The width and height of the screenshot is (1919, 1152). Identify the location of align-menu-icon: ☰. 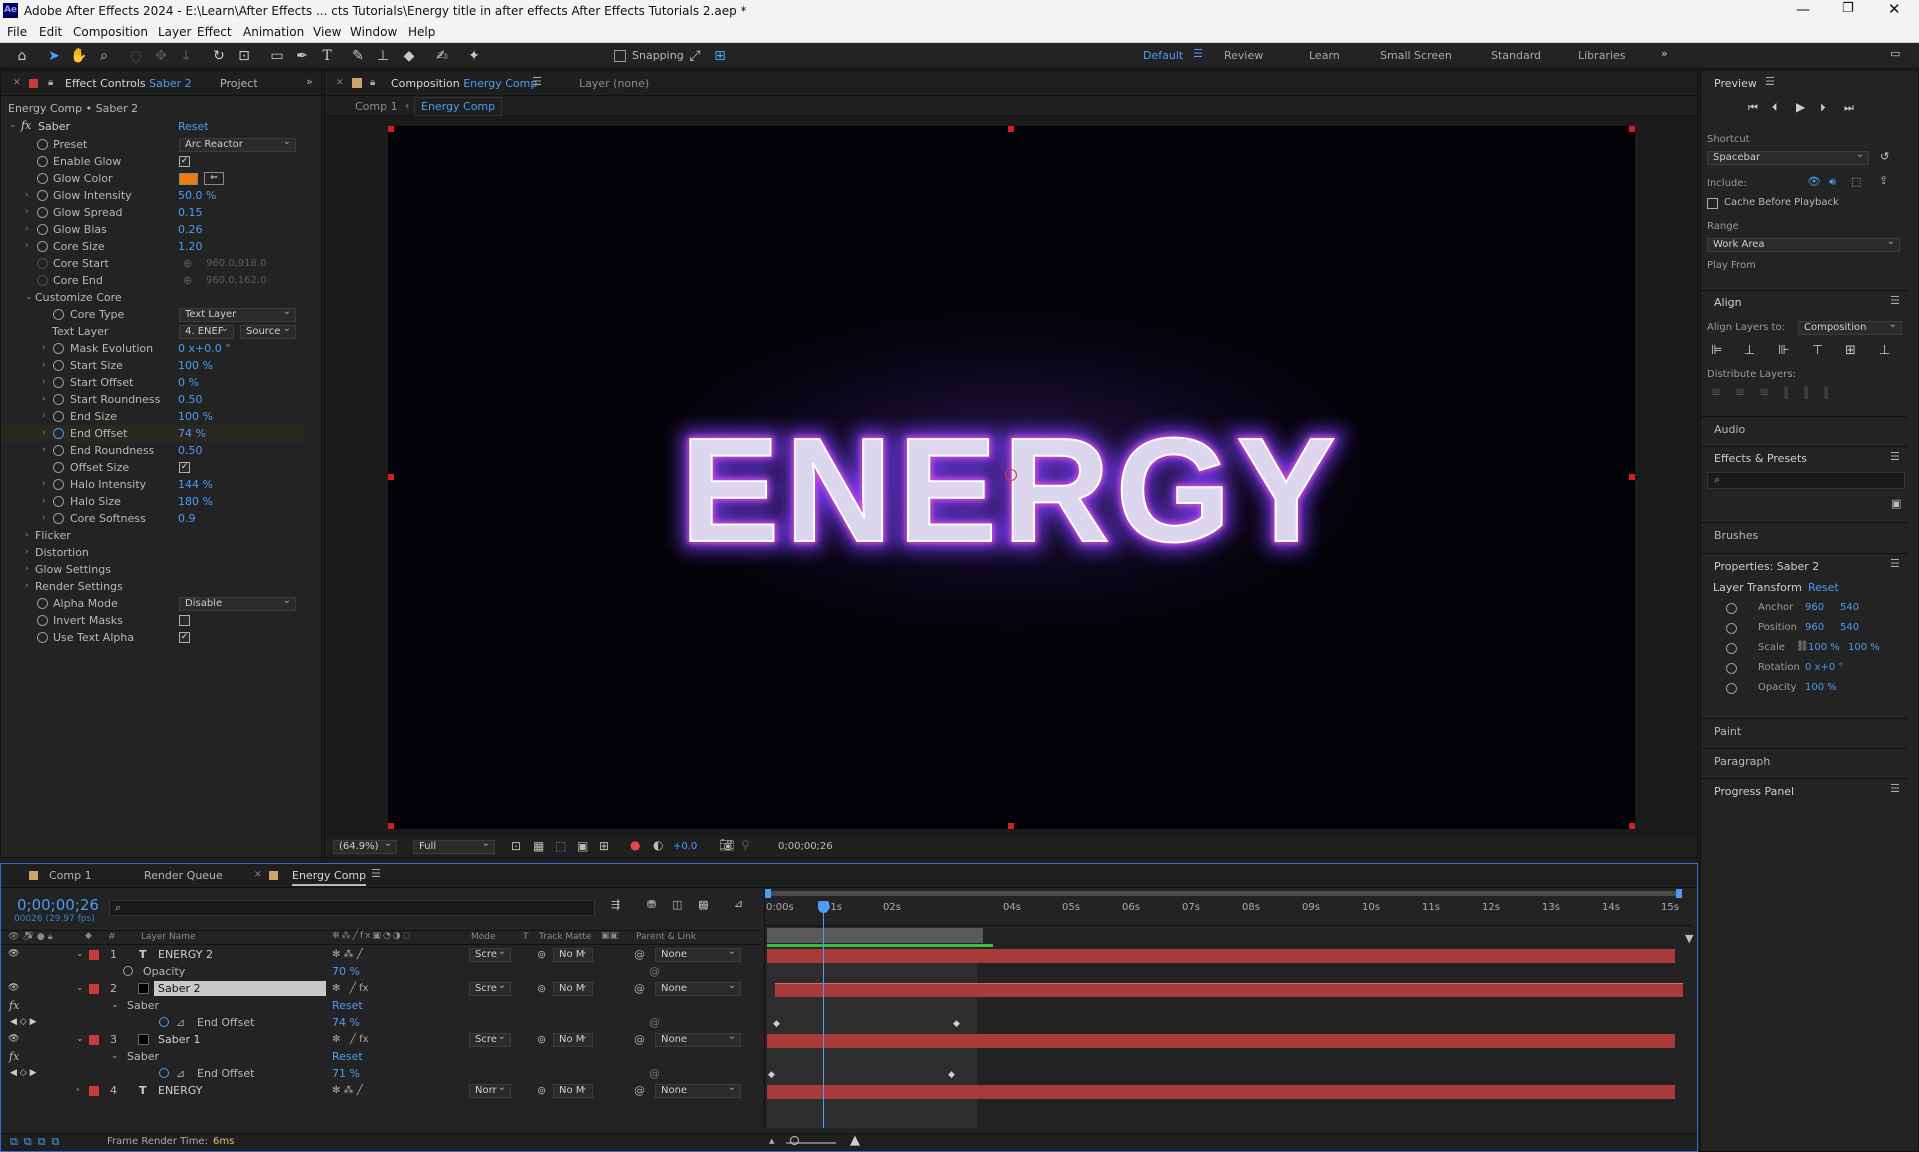
(1895, 300).